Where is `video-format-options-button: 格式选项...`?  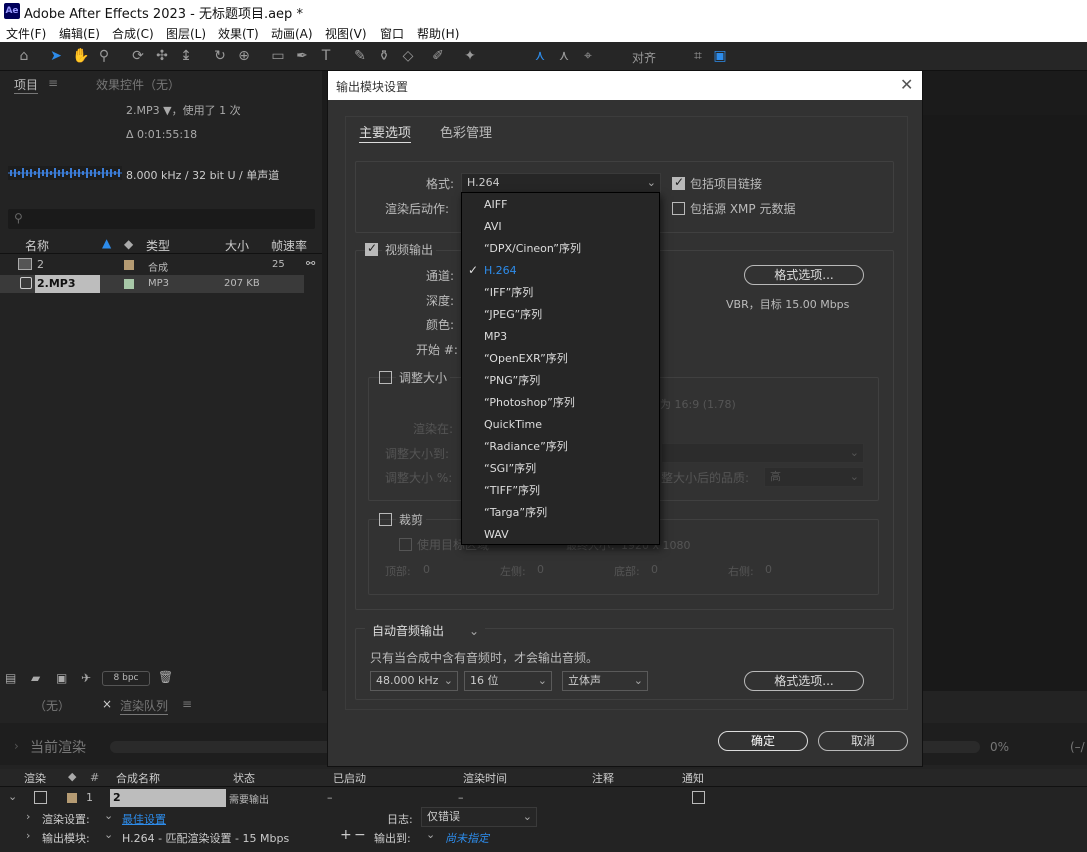 video-format-options-button: 格式选项... is located at coordinates (804, 275).